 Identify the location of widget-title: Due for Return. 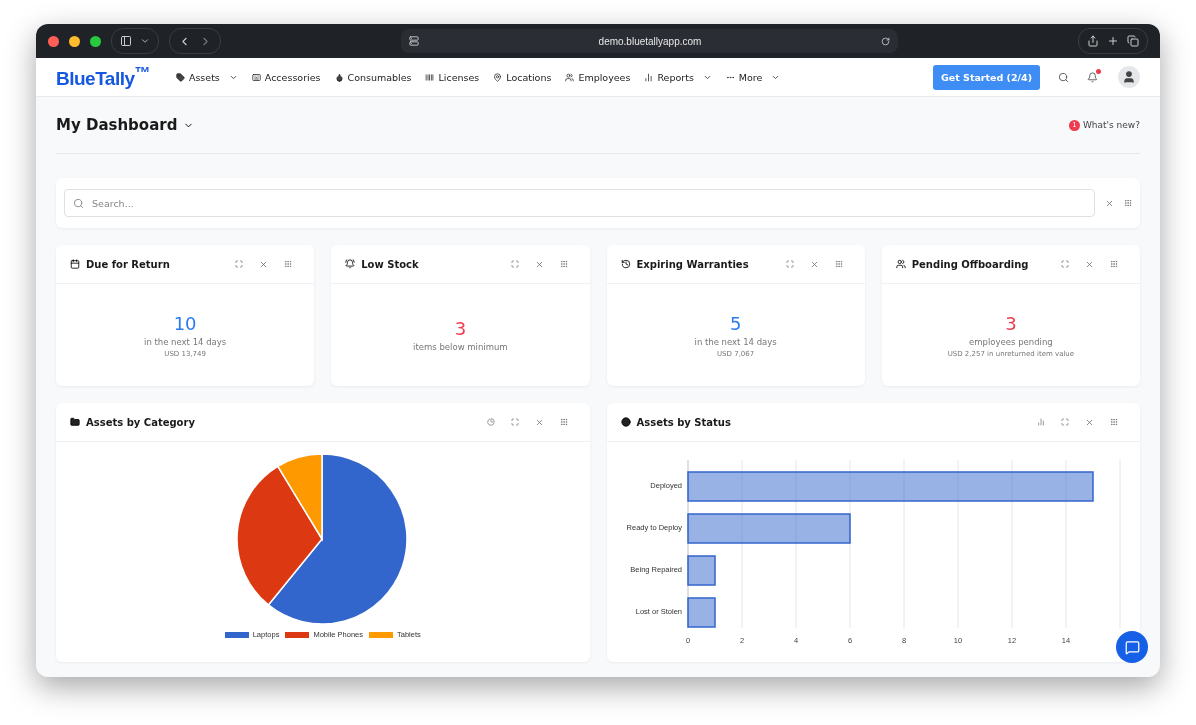
(128, 264).